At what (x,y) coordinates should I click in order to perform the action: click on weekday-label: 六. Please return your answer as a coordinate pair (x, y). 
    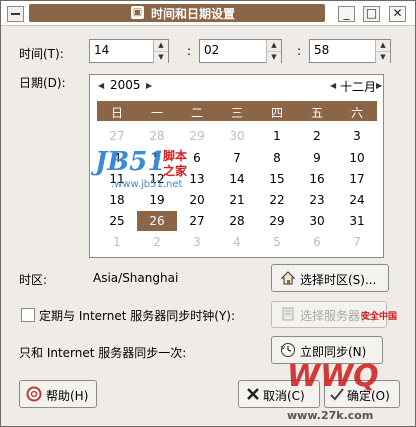
    Looking at the image, I should click on (356, 113).